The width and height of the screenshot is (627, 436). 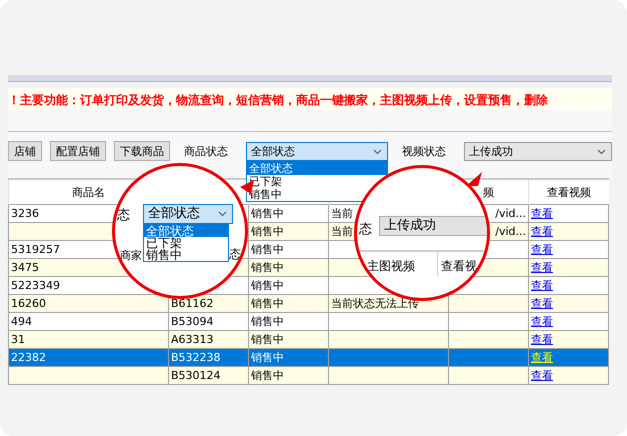 I want to click on product-status-select: 全部状态, so click(x=317, y=151).